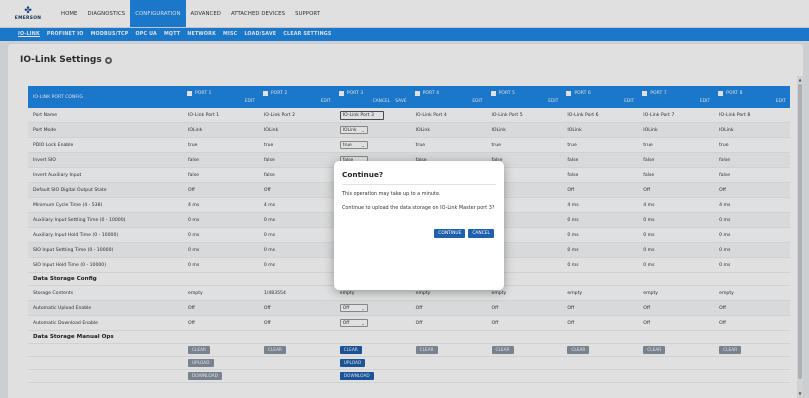  I want to click on dialog-title: Continue?, so click(363, 174).